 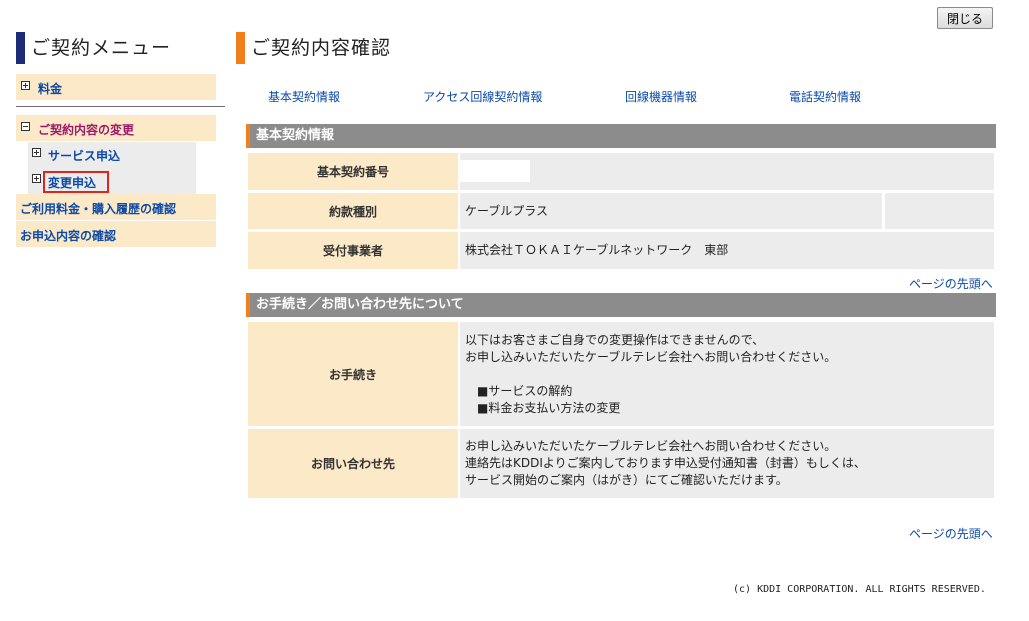 I want to click on value-contract-number, so click(x=727, y=171).